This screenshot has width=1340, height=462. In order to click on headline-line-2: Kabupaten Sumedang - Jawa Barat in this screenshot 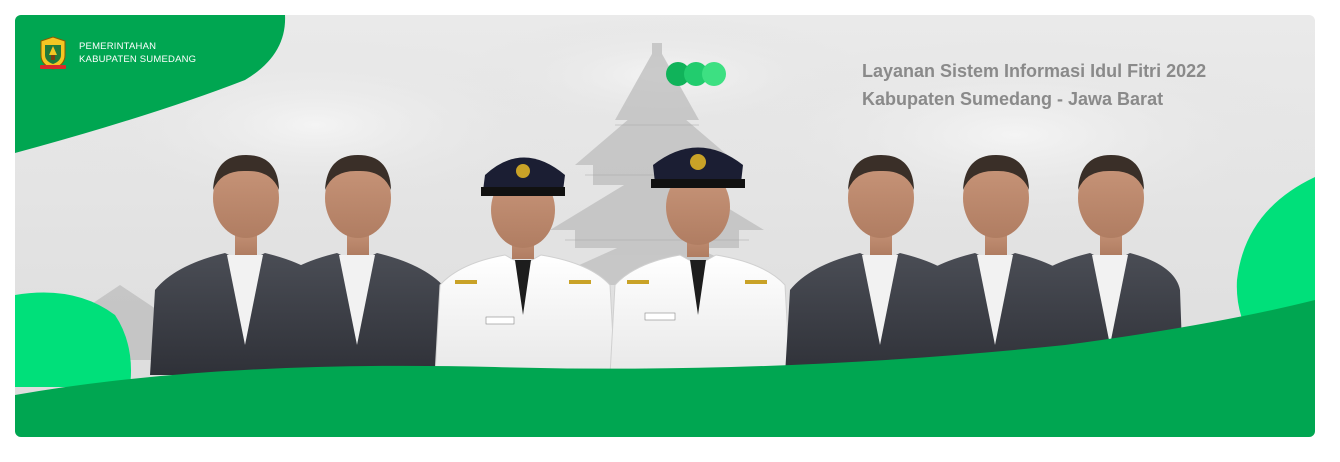, I will do `click(1013, 99)`.